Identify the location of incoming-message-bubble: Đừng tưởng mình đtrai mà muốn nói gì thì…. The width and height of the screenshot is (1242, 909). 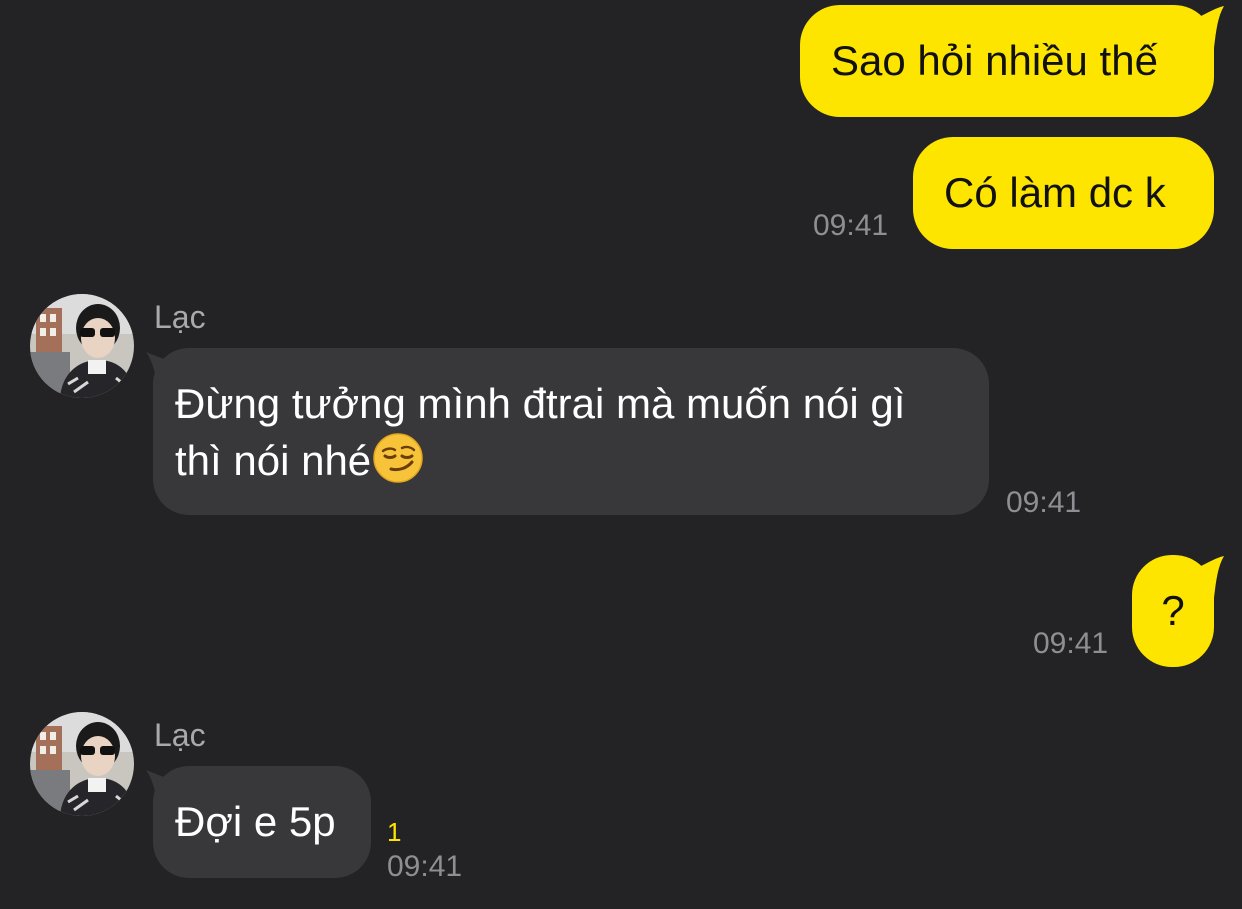
(571, 431).